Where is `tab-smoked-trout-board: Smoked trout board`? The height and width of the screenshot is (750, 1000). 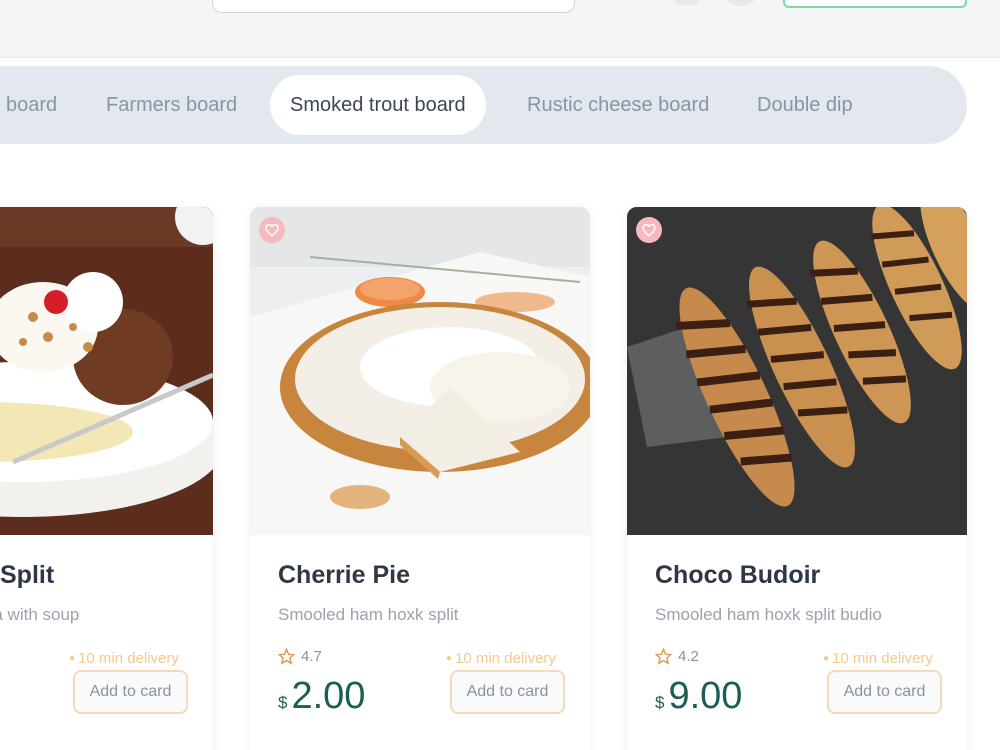 tab-smoked-trout-board: Smoked trout board is located at coordinates (378, 105).